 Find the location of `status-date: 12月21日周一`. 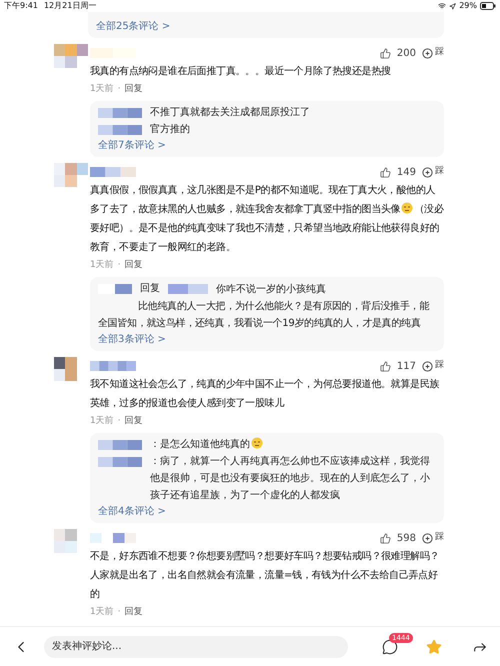

status-date: 12月21日周一 is located at coordinates (70, 6).